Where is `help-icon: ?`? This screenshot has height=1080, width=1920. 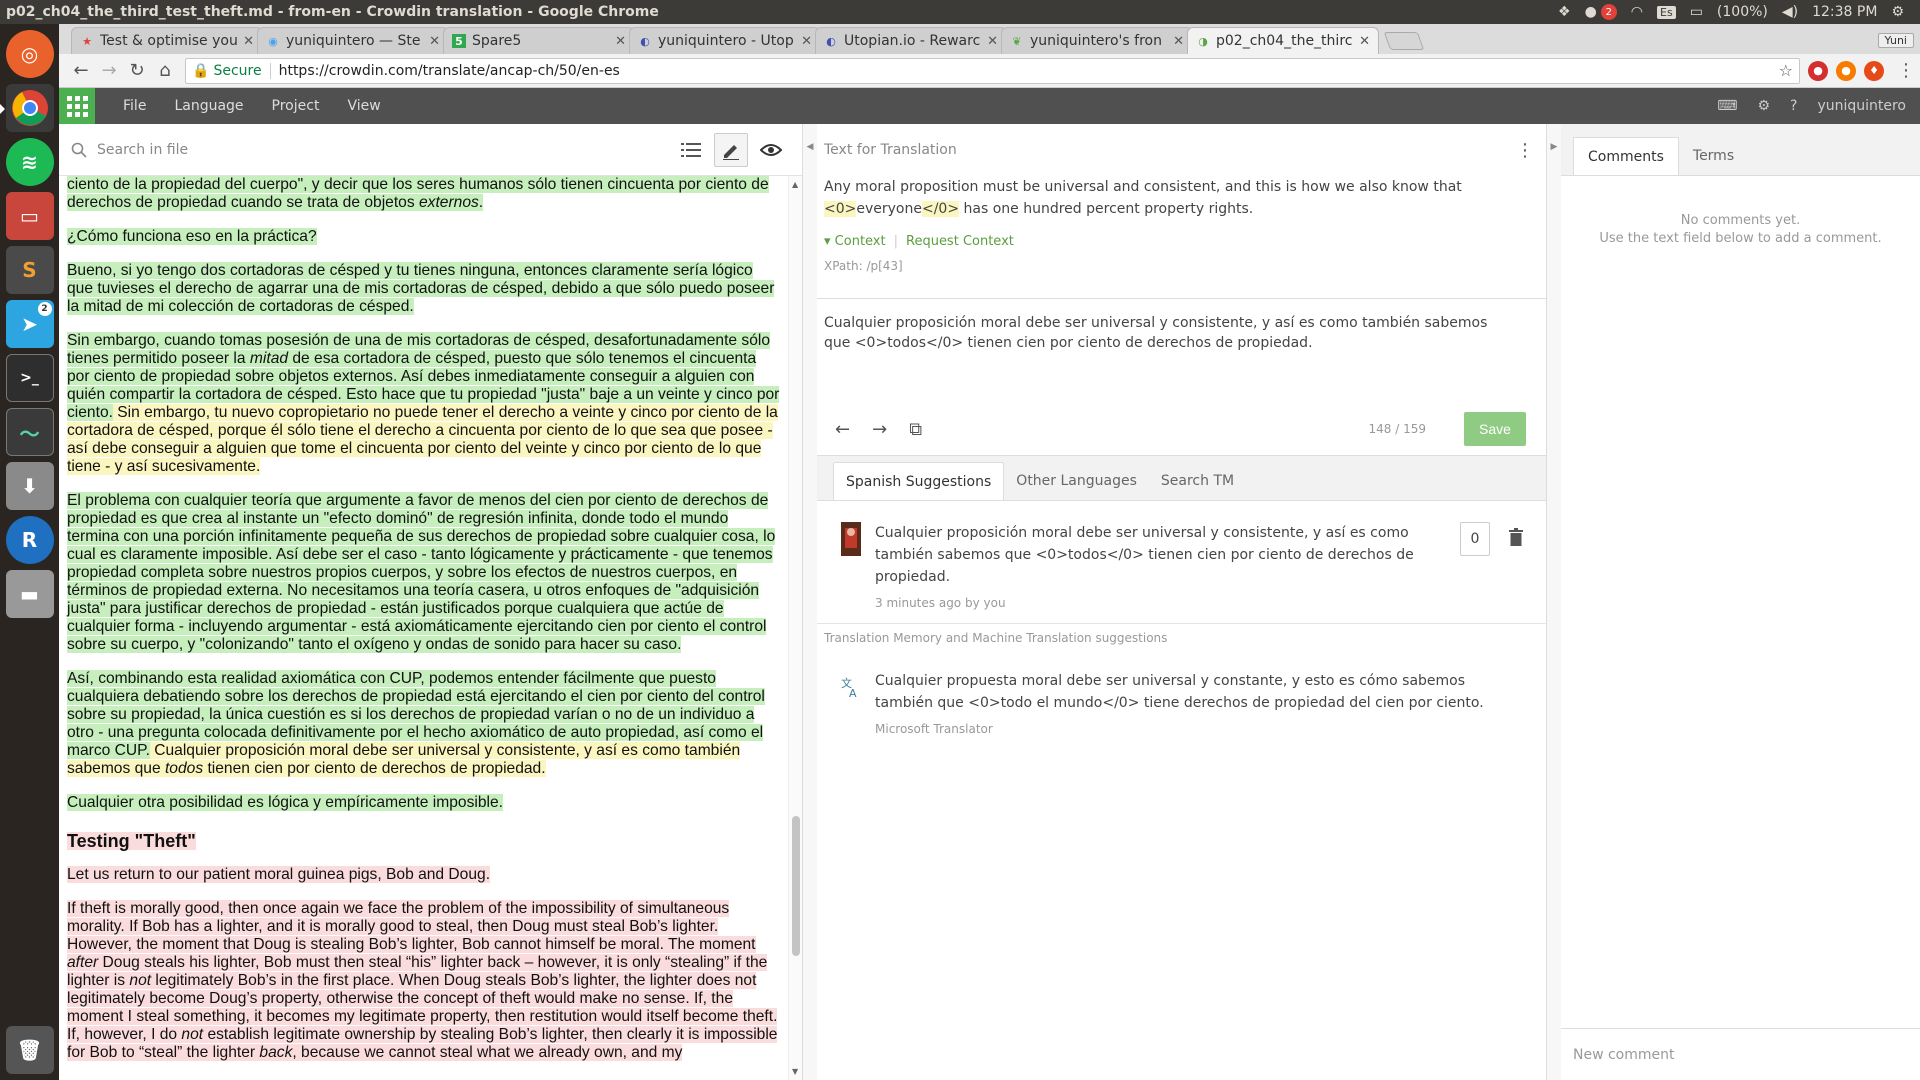
help-icon: ? is located at coordinates (1793, 106).